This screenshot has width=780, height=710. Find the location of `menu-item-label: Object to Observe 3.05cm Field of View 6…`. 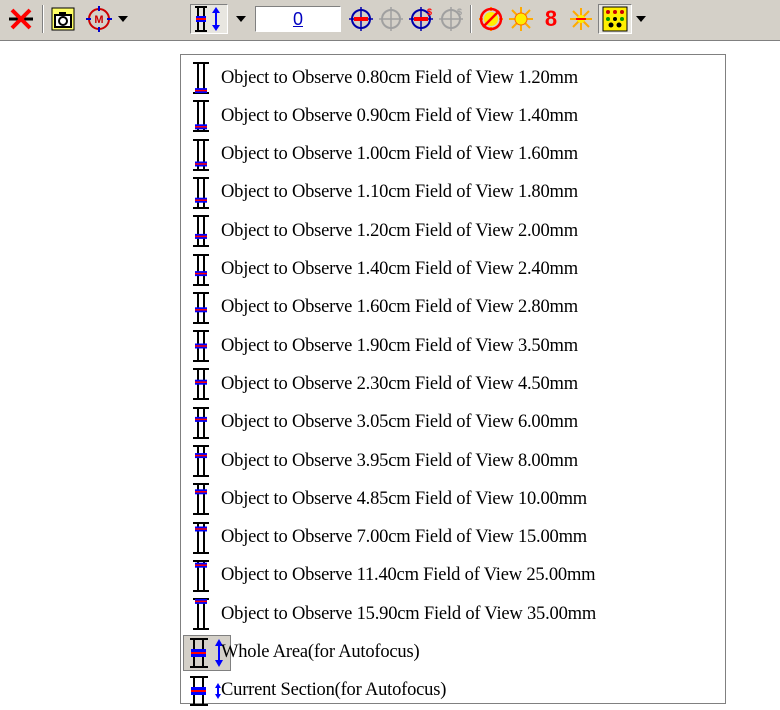

menu-item-label: Object to Observe 3.05cm Field of View 6… is located at coordinates (399, 422).